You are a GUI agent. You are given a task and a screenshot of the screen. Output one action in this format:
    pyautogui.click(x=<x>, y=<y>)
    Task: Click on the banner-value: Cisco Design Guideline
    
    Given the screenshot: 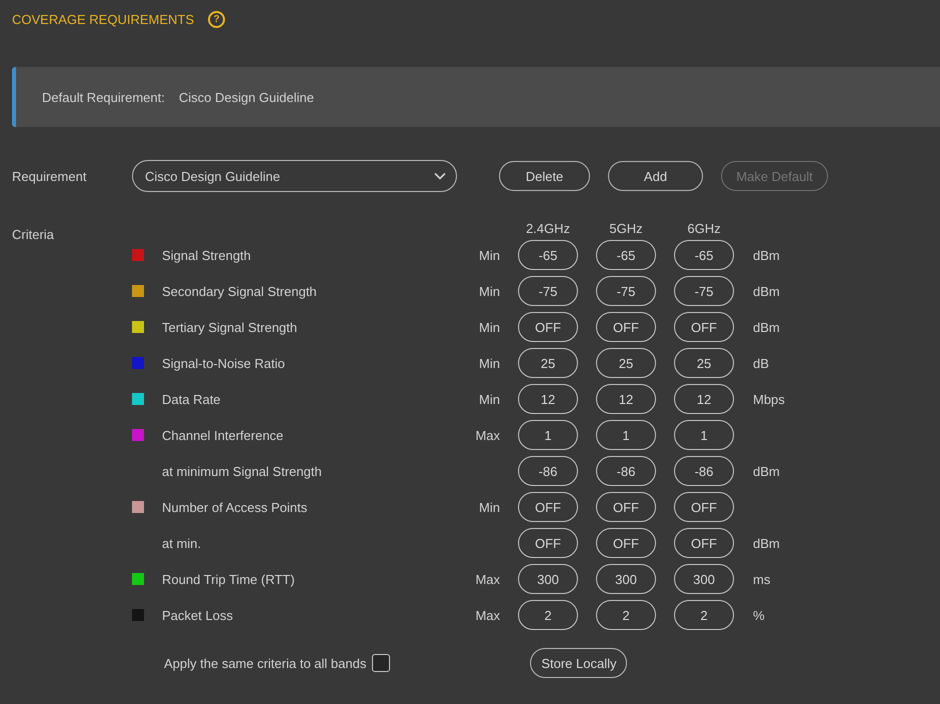 What is the action you would take?
    pyautogui.click(x=246, y=97)
    